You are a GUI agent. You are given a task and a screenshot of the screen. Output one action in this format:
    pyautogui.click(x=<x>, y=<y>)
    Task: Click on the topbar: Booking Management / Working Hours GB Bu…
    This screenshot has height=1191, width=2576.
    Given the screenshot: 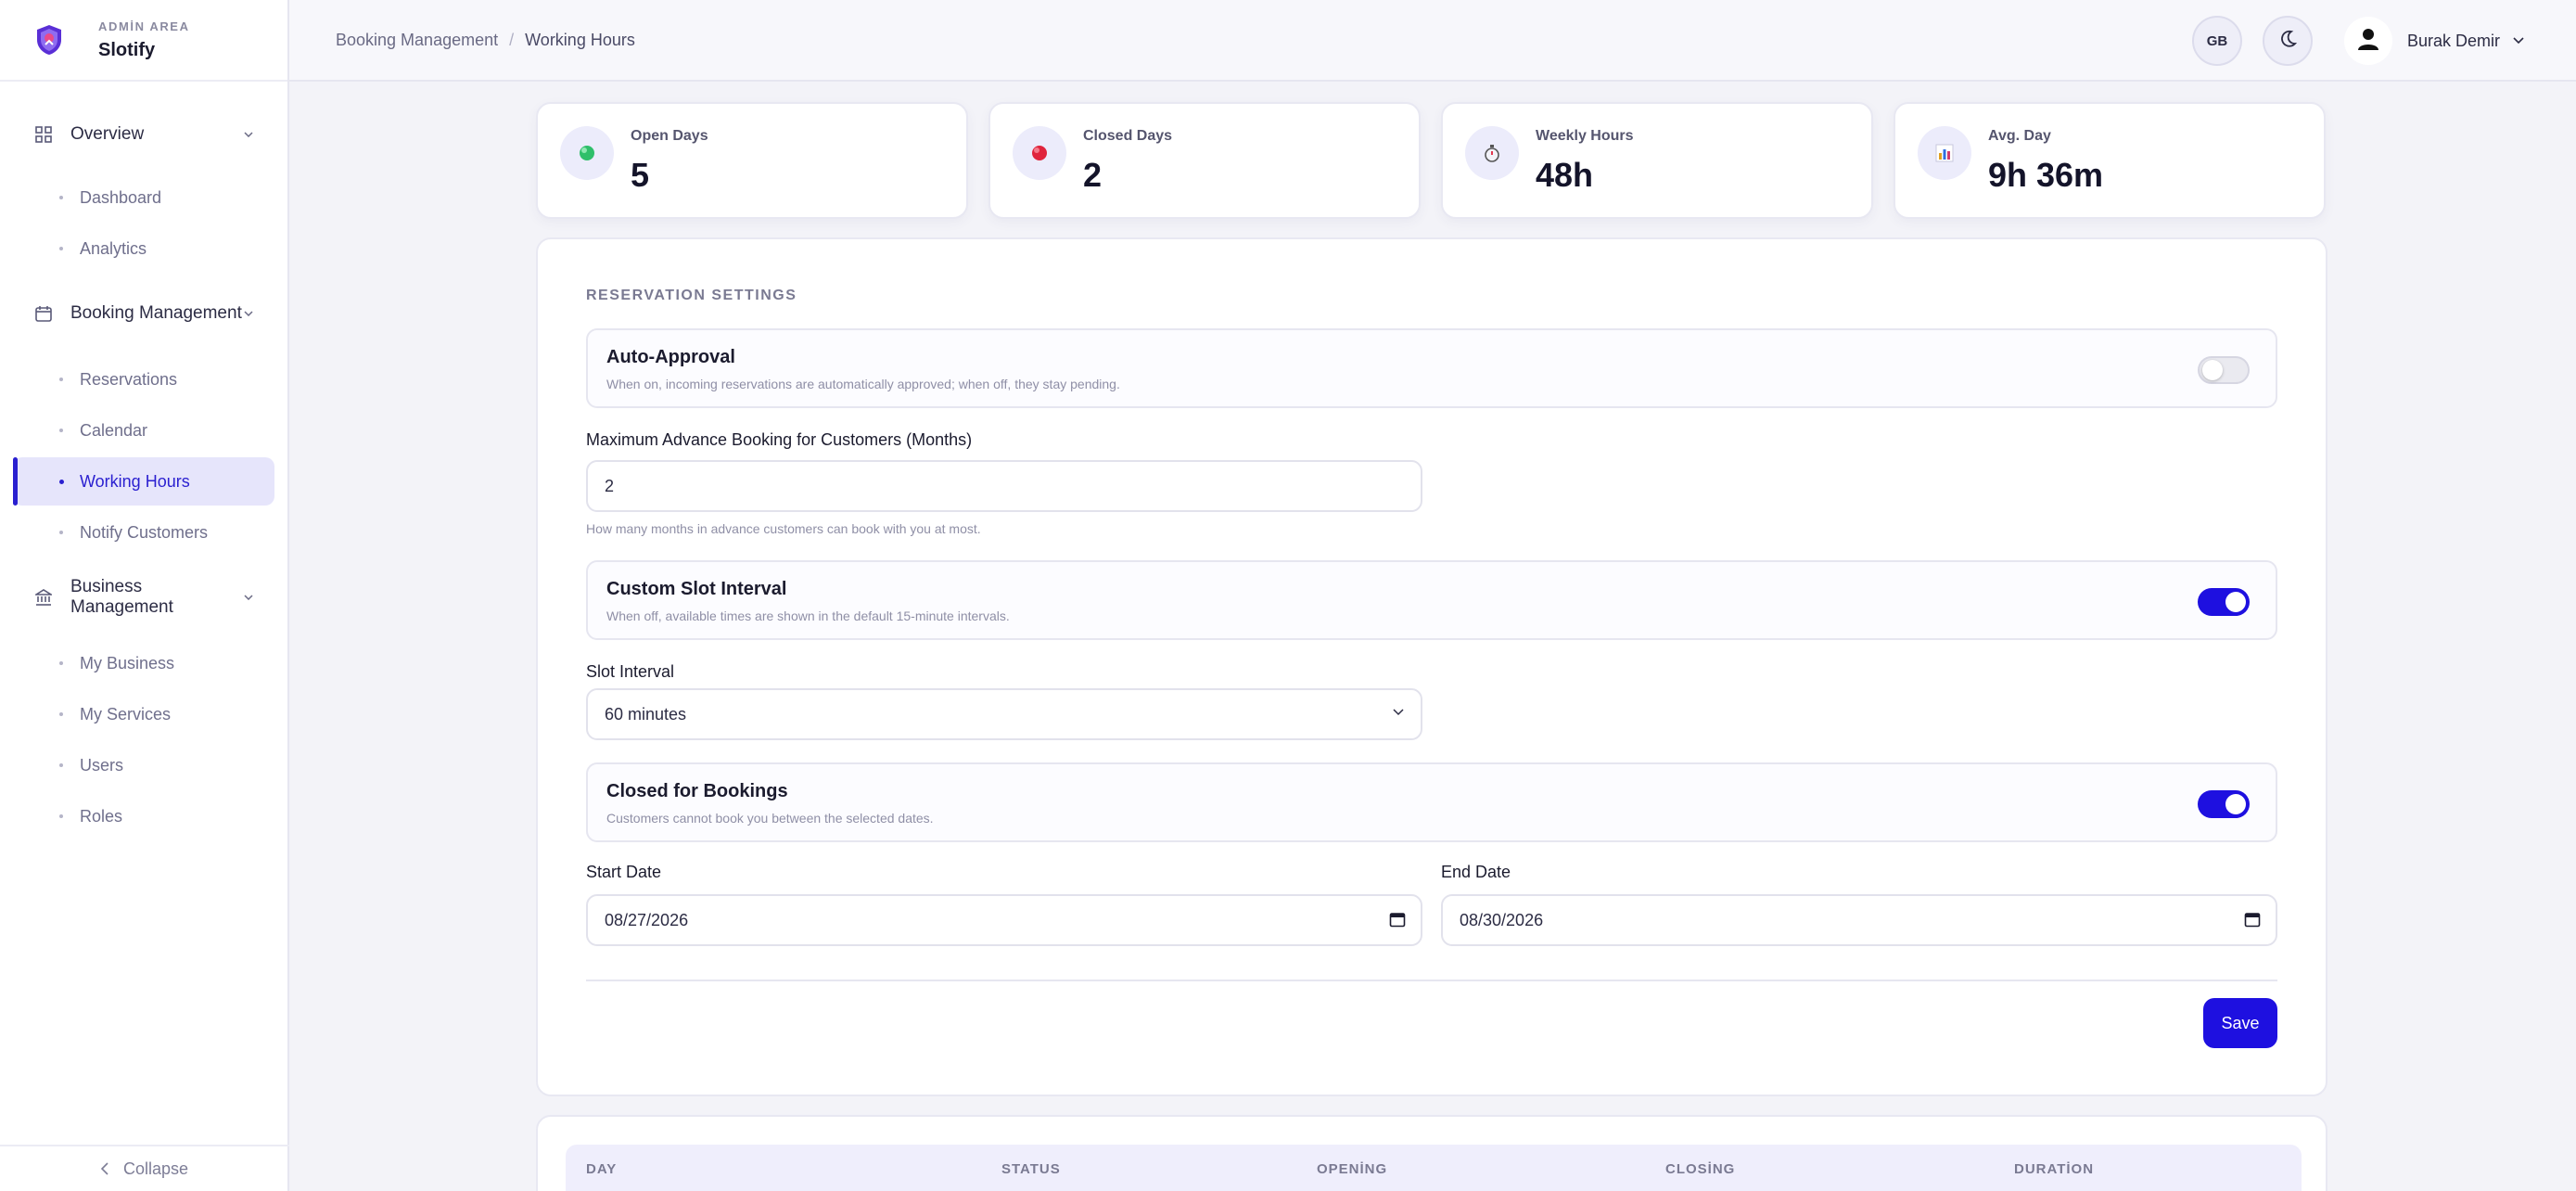 What is the action you would take?
    pyautogui.click(x=1432, y=41)
    